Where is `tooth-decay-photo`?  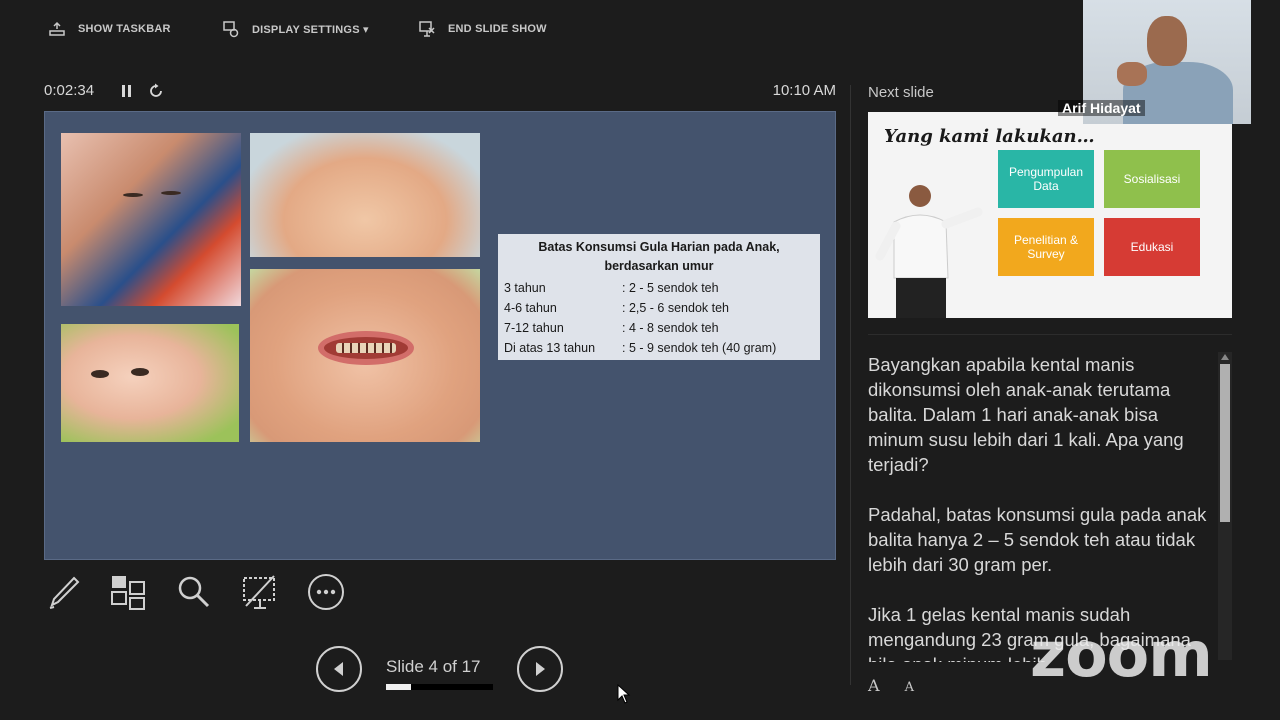
tooth-decay-photo is located at coordinates (365, 355).